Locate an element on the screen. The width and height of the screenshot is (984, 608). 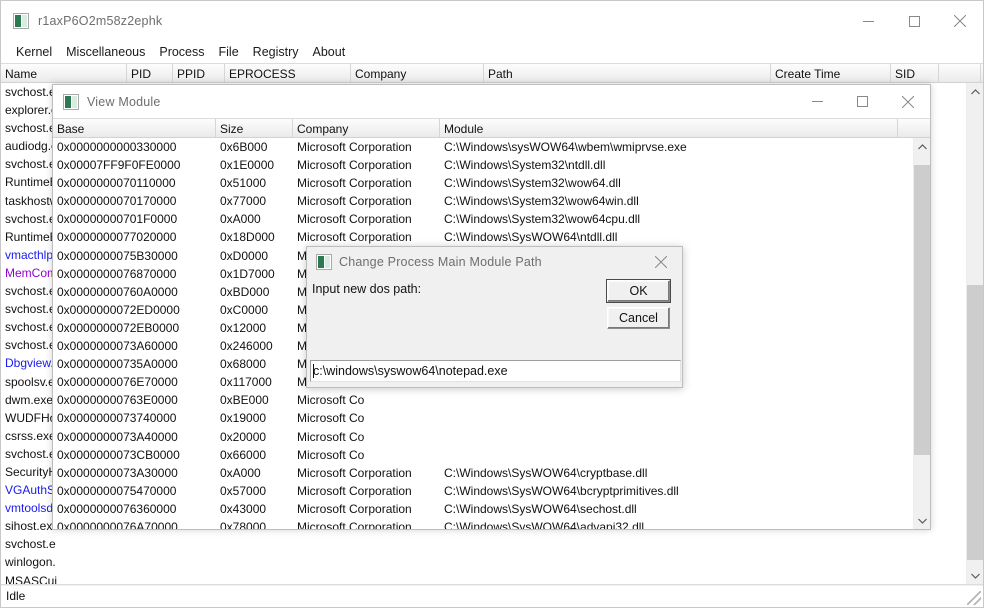
main-scroll-thumb is located at coordinates (975, 422).